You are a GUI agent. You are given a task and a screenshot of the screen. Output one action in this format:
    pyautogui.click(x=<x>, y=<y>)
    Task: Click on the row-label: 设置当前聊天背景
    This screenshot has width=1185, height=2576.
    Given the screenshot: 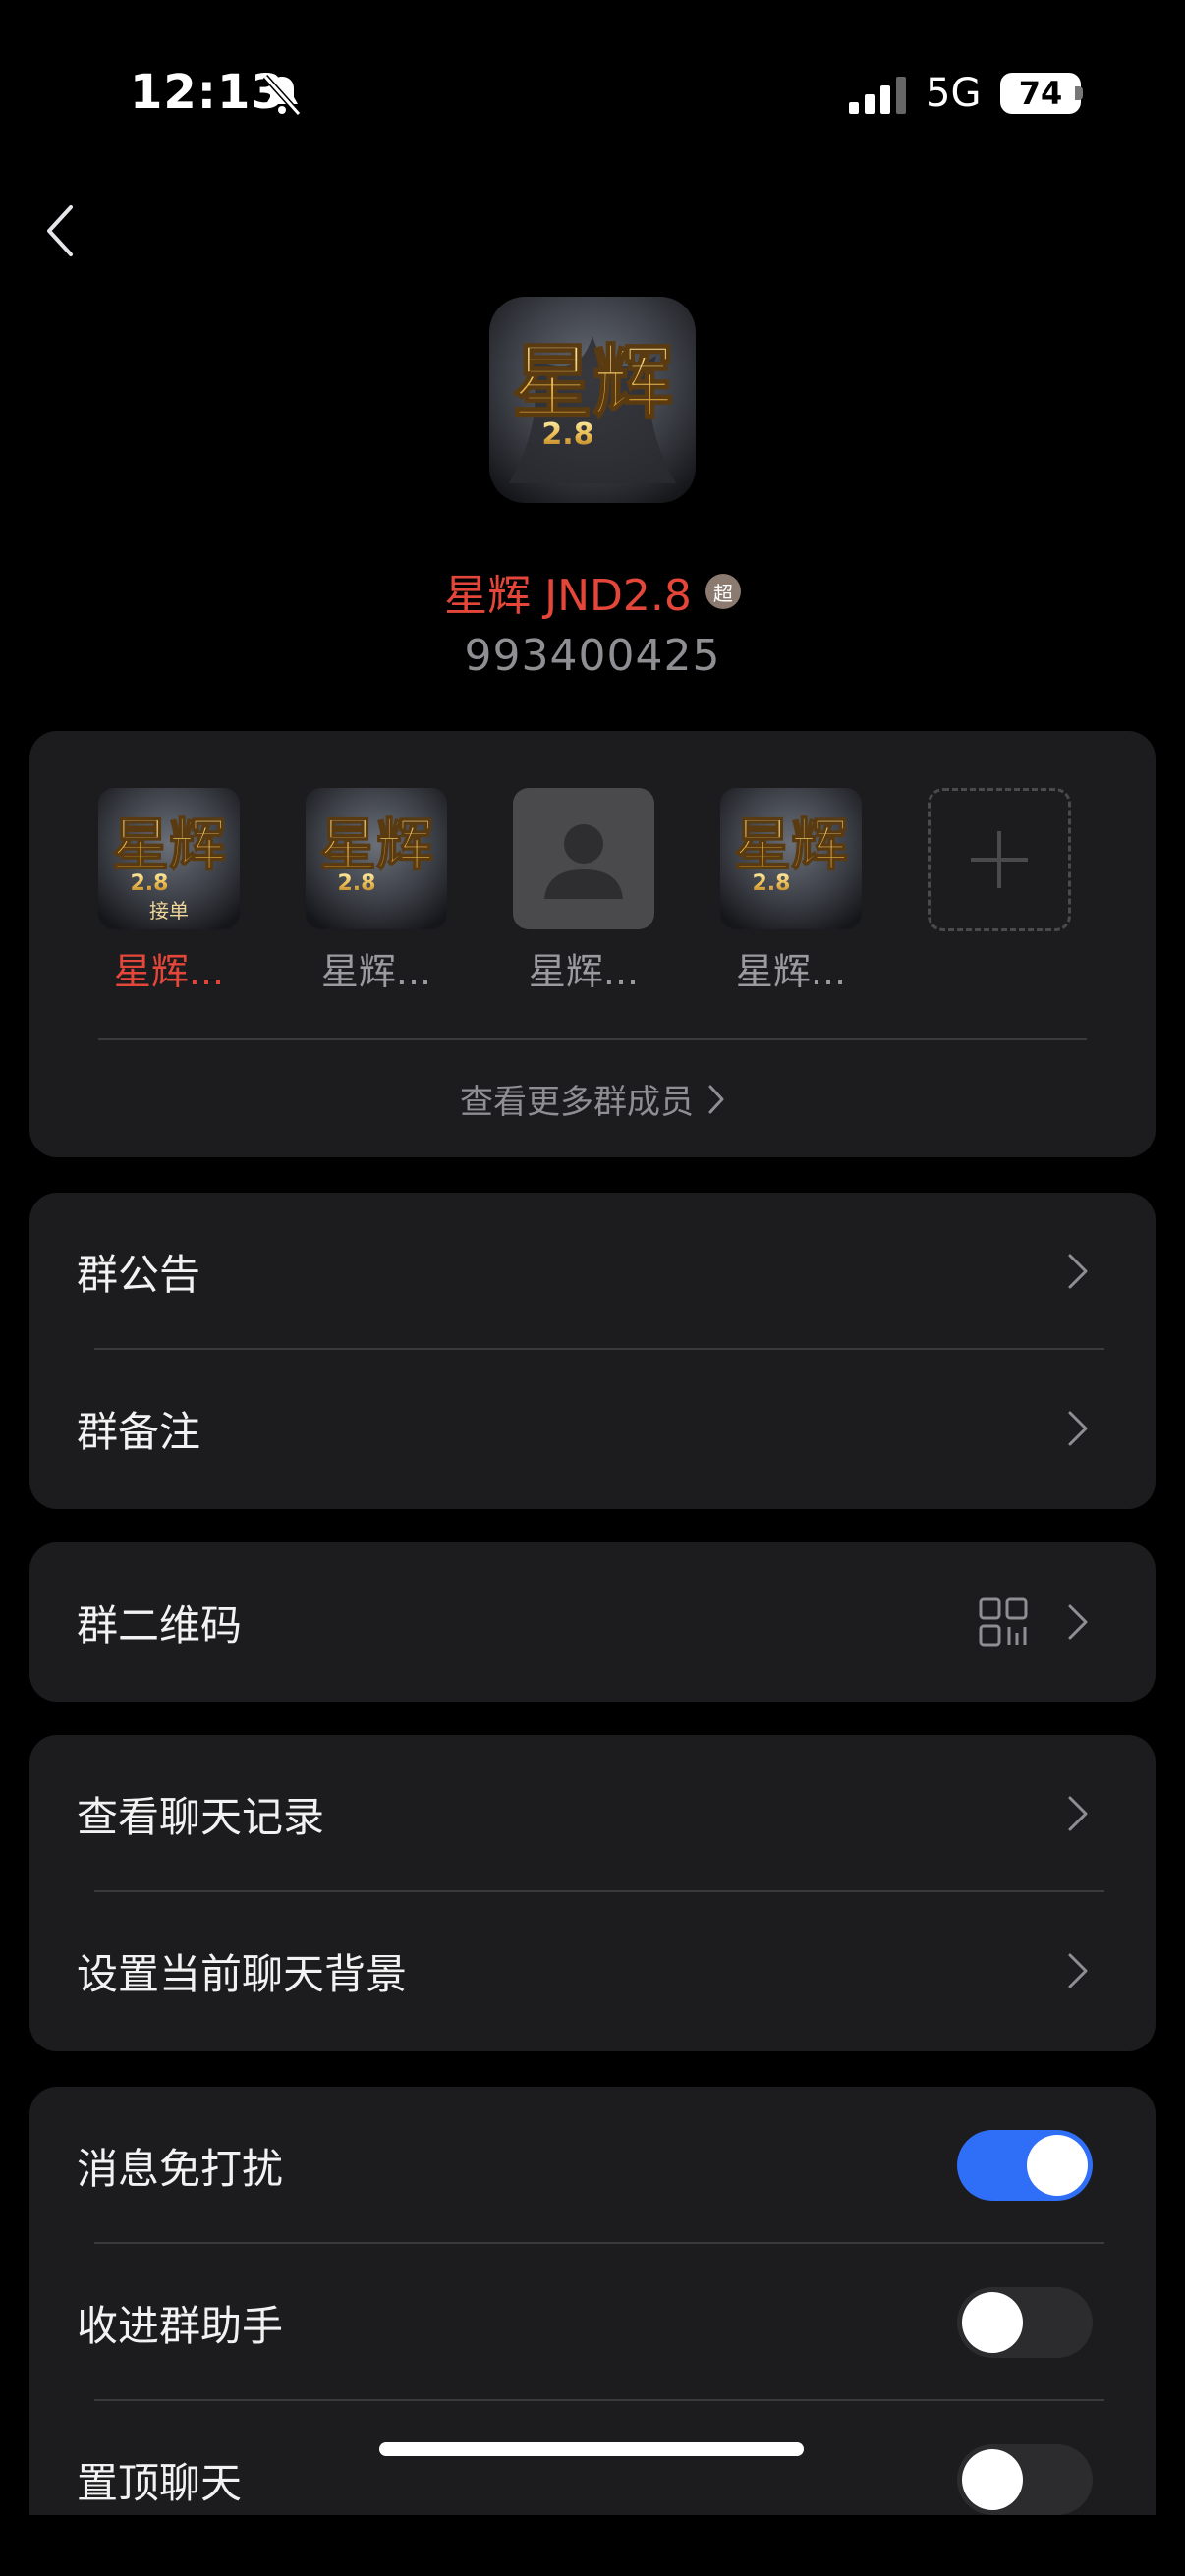 What is the action you would take?
    pyautogui.click(x=243, y=1973)
    